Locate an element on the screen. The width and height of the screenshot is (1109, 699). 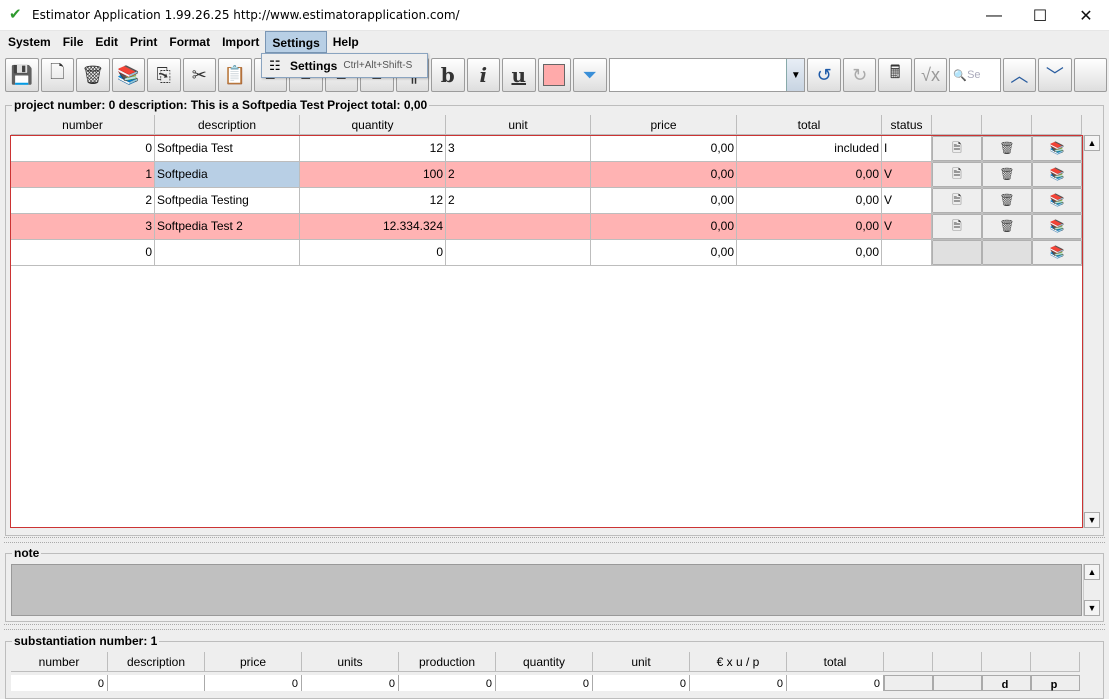
cell-quantity: 100 is located at coordinates (373, 174).